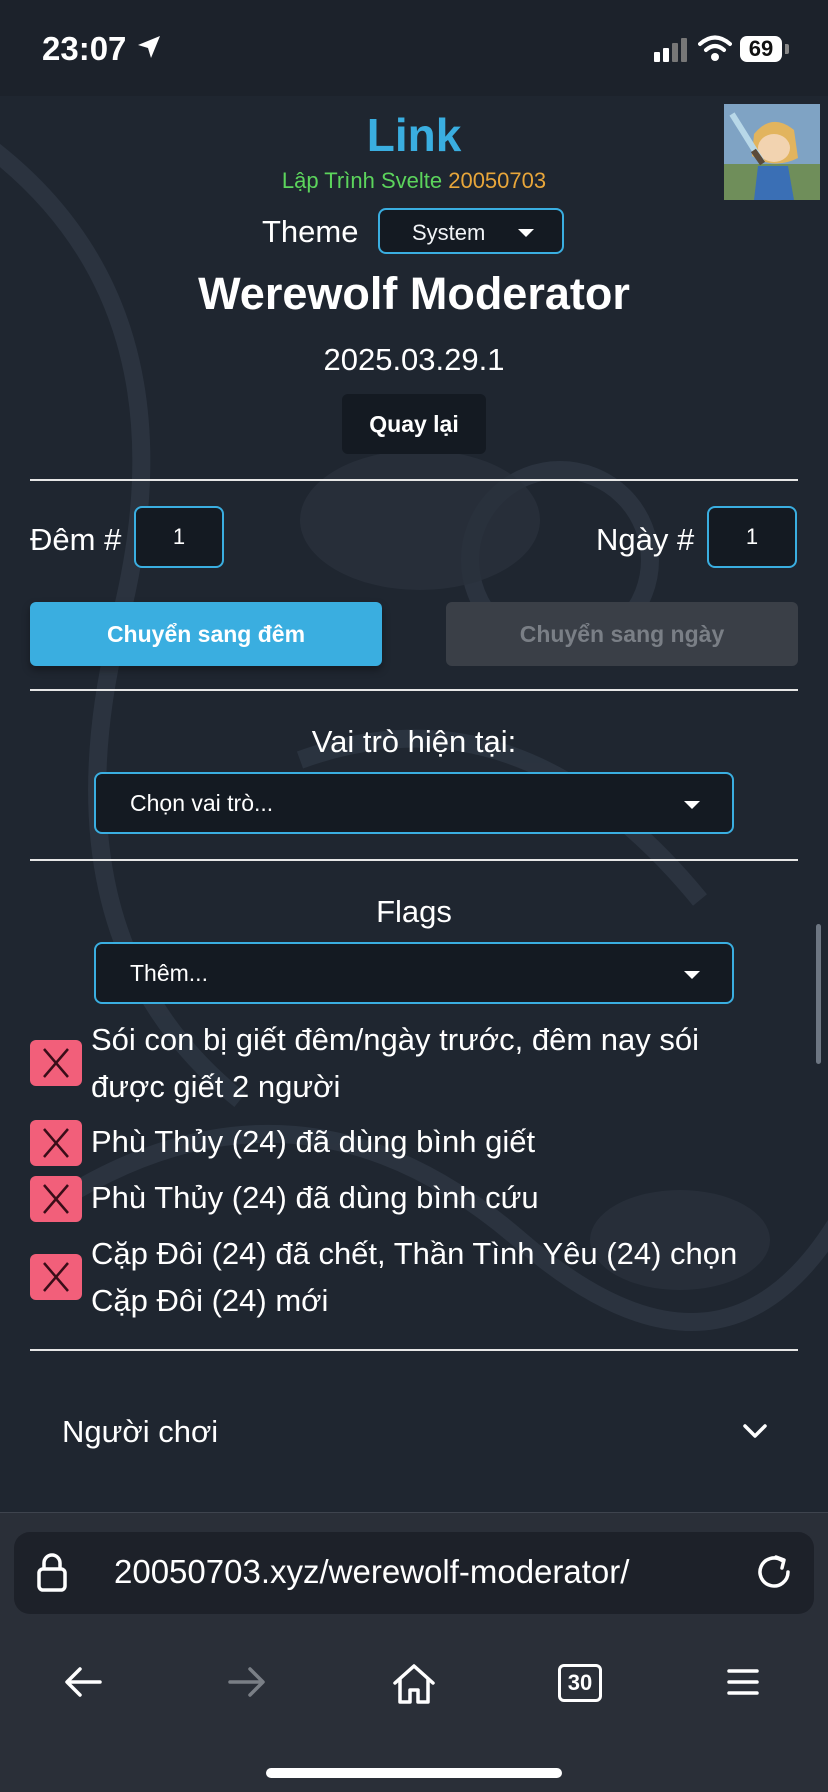  I want to click on address-bar: 20050703.xyz/werewolf-moderator/, so click(414, 1573).